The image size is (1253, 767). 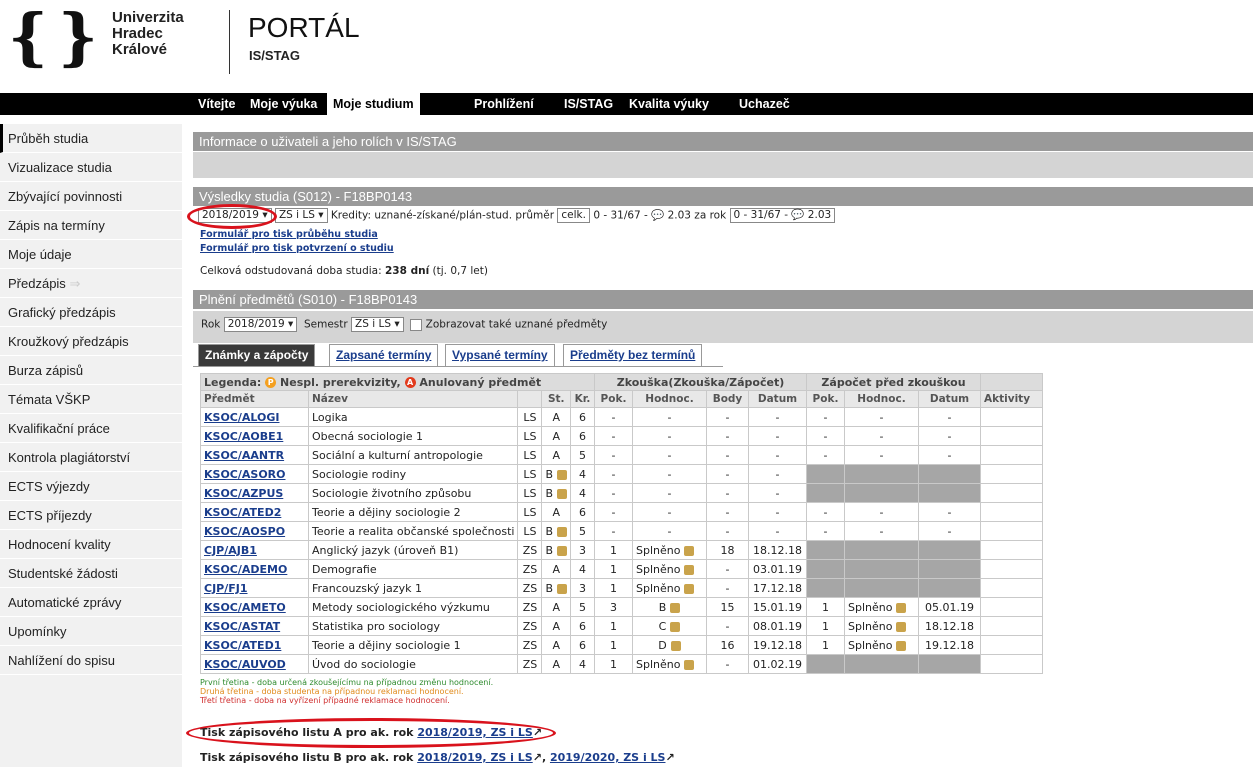 I want to click on nav-vitejte: Vítejte, so click(x=217, y=104).